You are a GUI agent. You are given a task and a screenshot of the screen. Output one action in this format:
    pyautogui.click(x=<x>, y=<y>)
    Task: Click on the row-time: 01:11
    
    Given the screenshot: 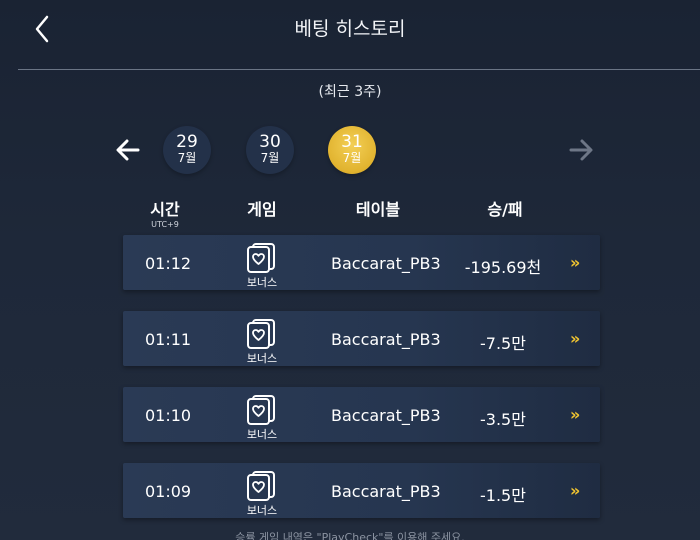 What is the action you would take?
    pyautogui.click(x=168, y=339)
    